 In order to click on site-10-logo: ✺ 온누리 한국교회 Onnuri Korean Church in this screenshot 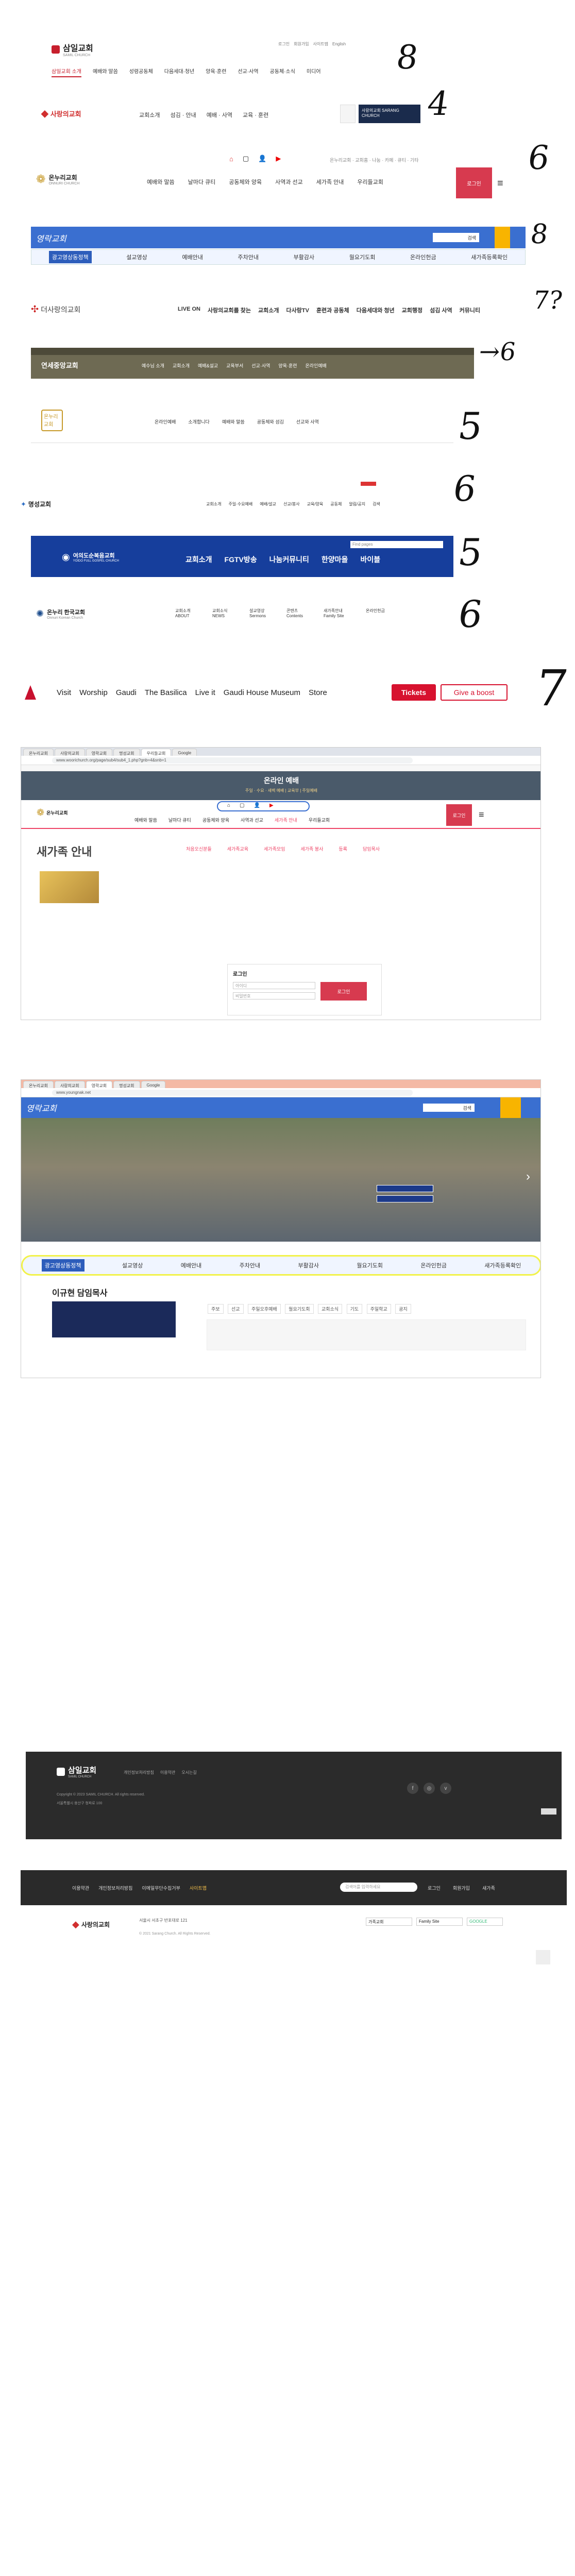, I will do `click(60, 614)`.